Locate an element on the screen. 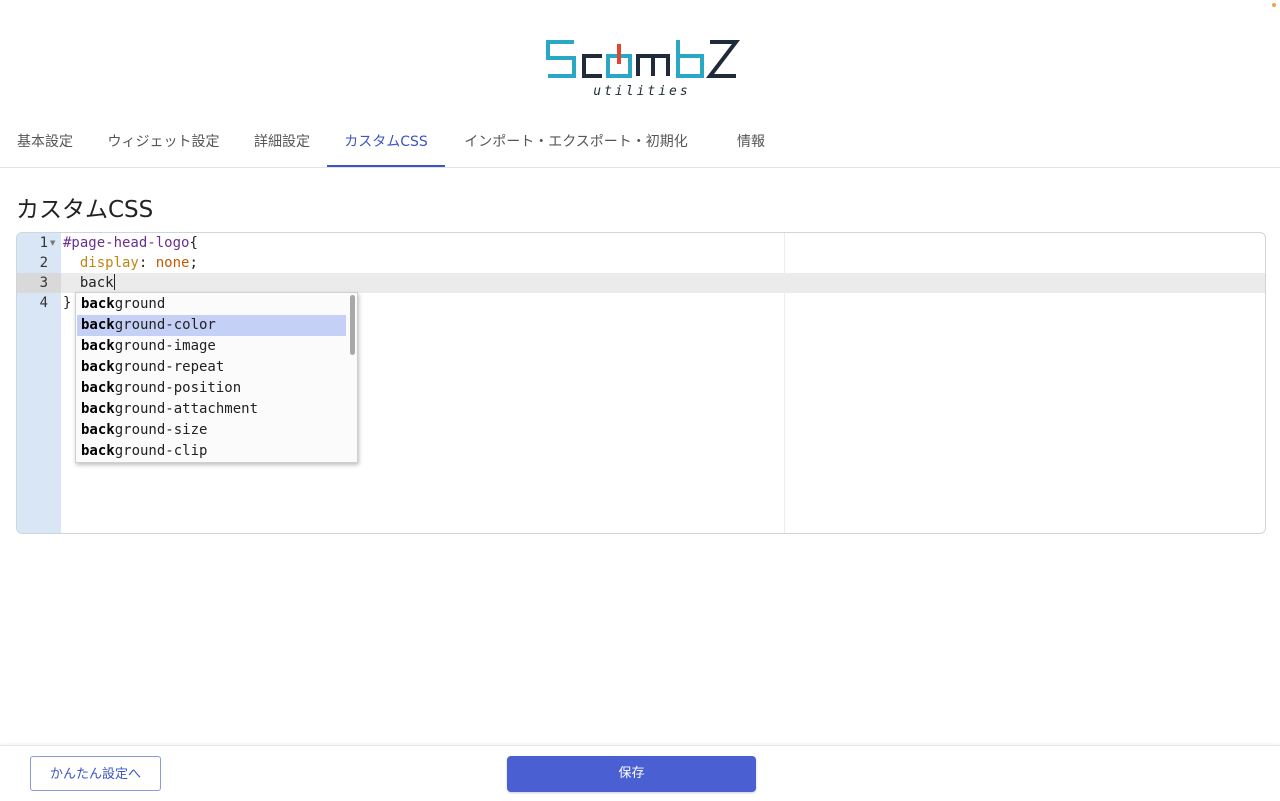 Image resolution: width=1280 pixels, height=801 pixels. app-logo: utilities is located at coordinates (642, 70).